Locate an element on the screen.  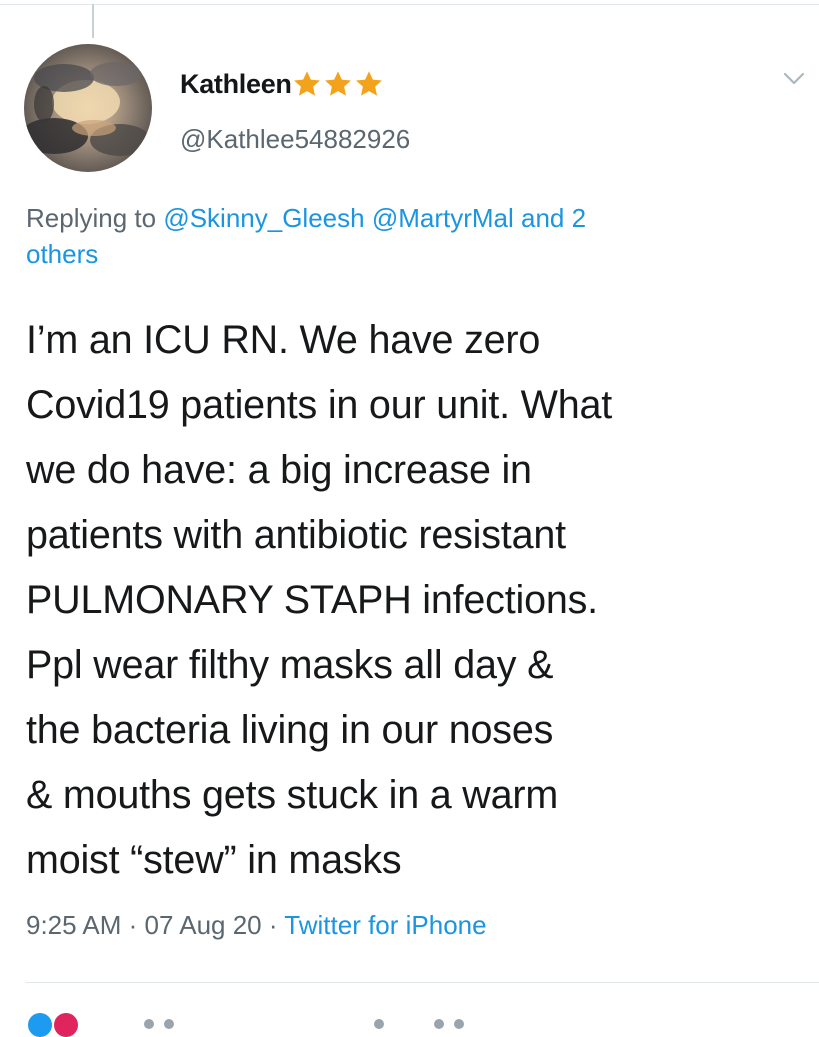
avatar is located at coordinates (88, 108).